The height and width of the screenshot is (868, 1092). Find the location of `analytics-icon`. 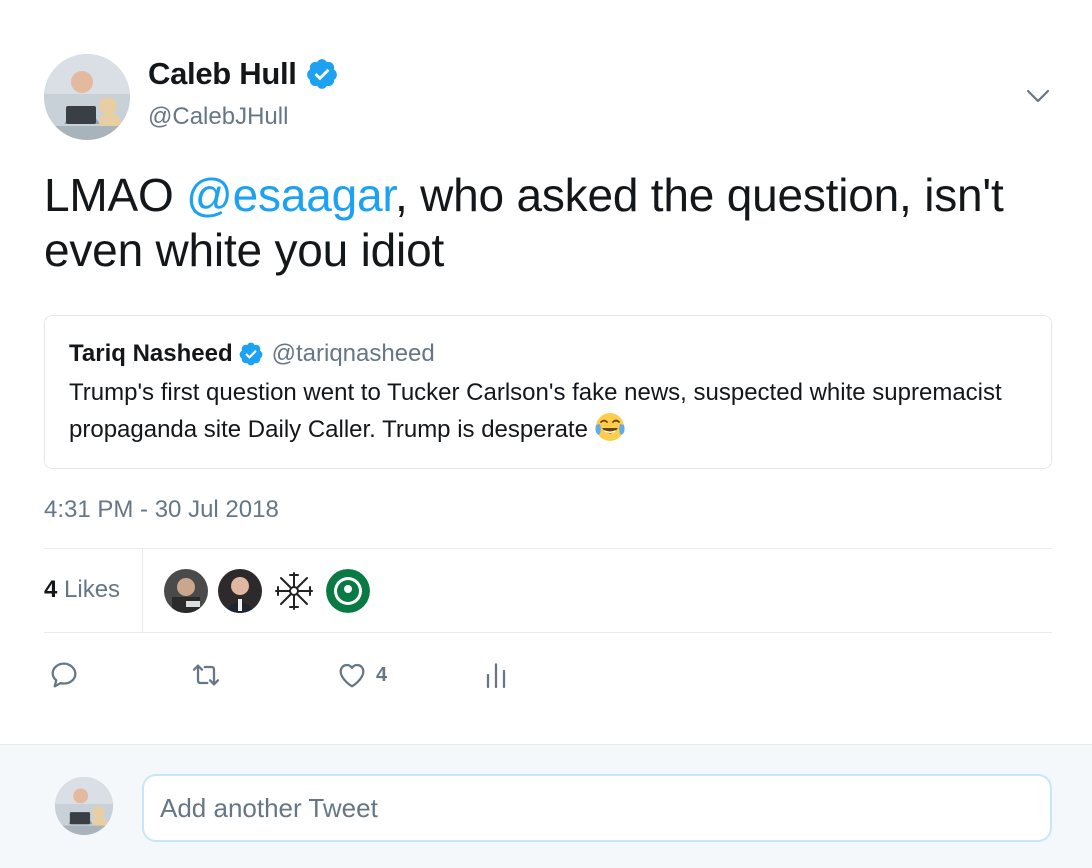

analytics-icon is located at coordinates (496, 676).